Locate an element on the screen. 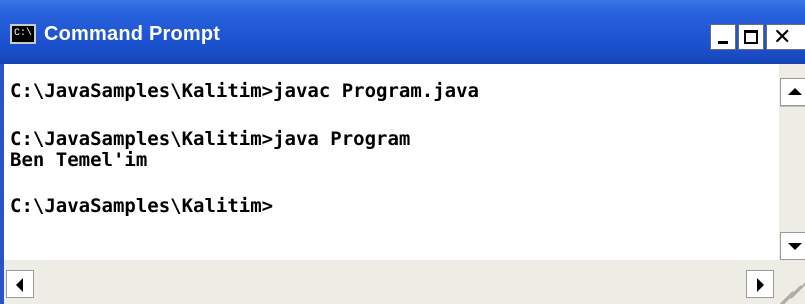 Image resolution: width=805 pixels, height=304 pixels. scroll-down-button is located at coordinates (792, 246).